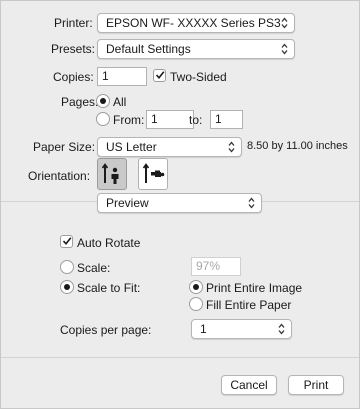 This screenshot has height=409, width=360. I want to click on two-sided-label: Two-Sided, so click(198, 77).